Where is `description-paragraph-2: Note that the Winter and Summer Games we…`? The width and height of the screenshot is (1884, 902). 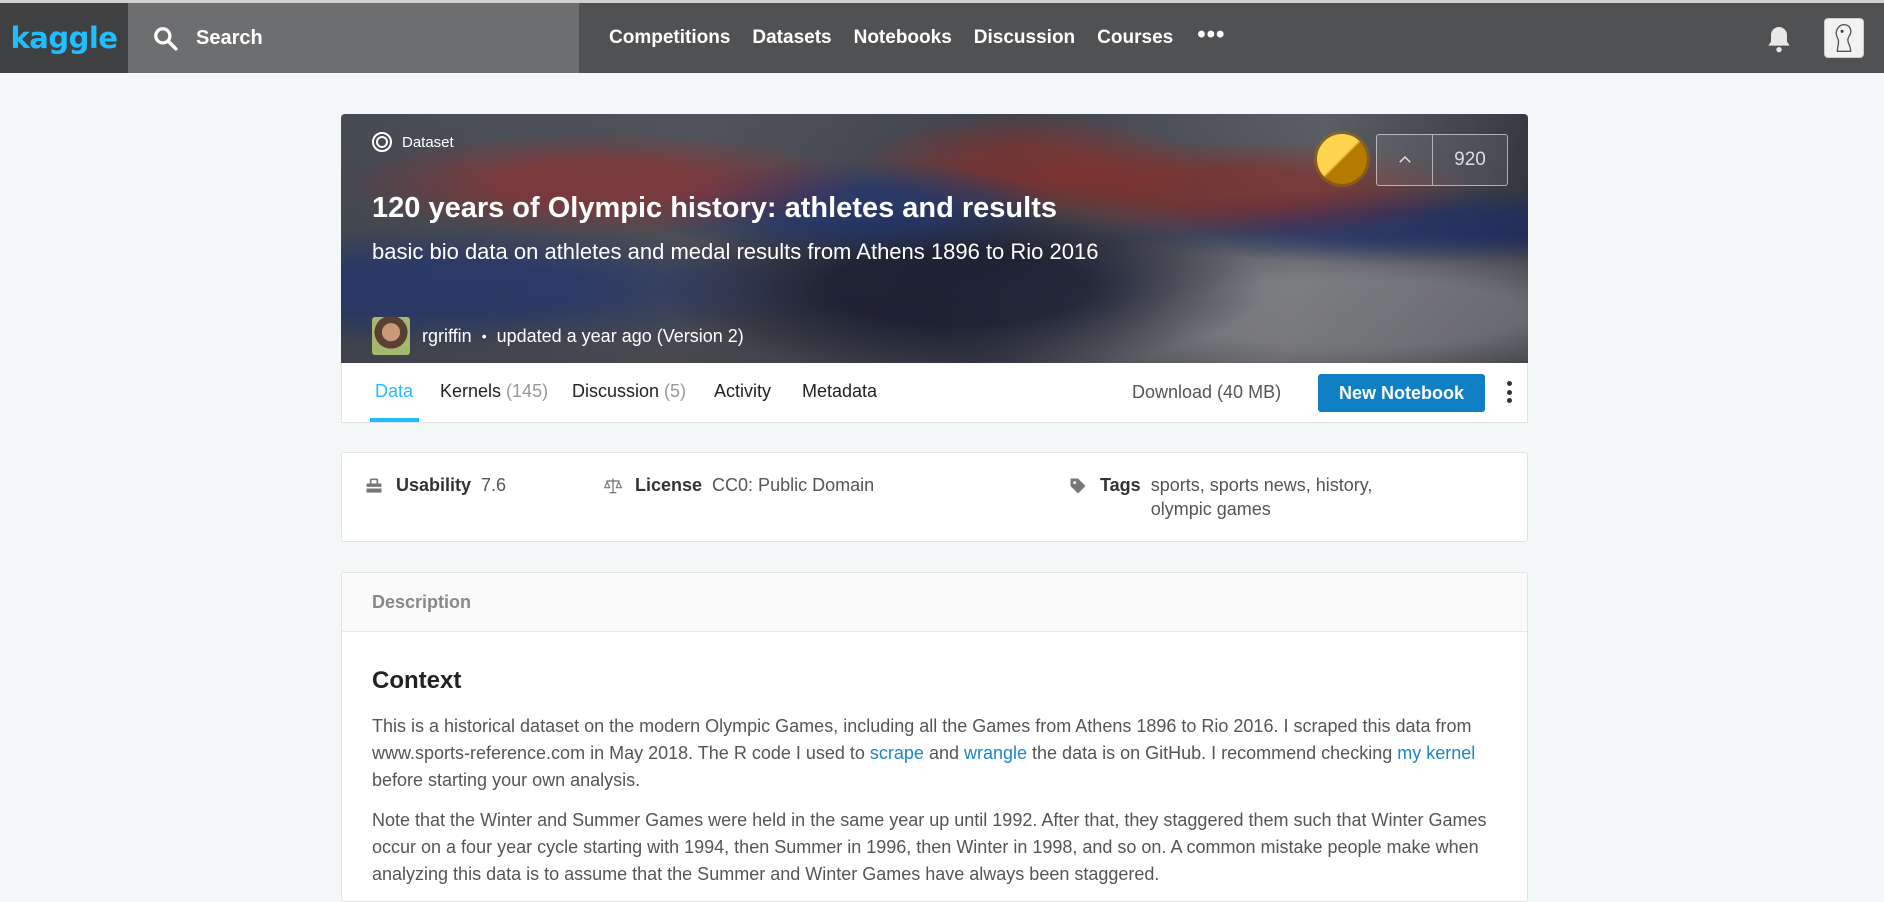
description-paragraph-2: Note that the Winter and Summer Games we… is located at coordinates (929, 847).